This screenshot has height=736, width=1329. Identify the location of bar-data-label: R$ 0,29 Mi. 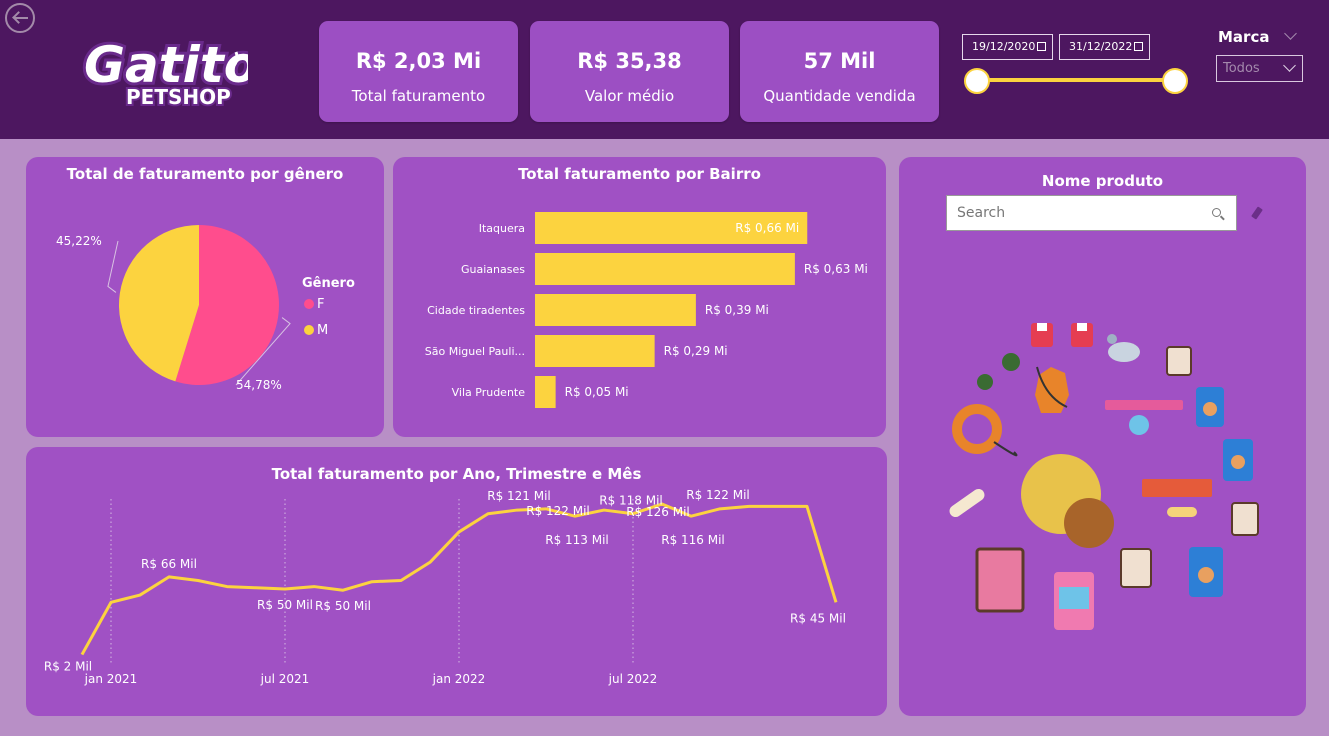
(696, 351).